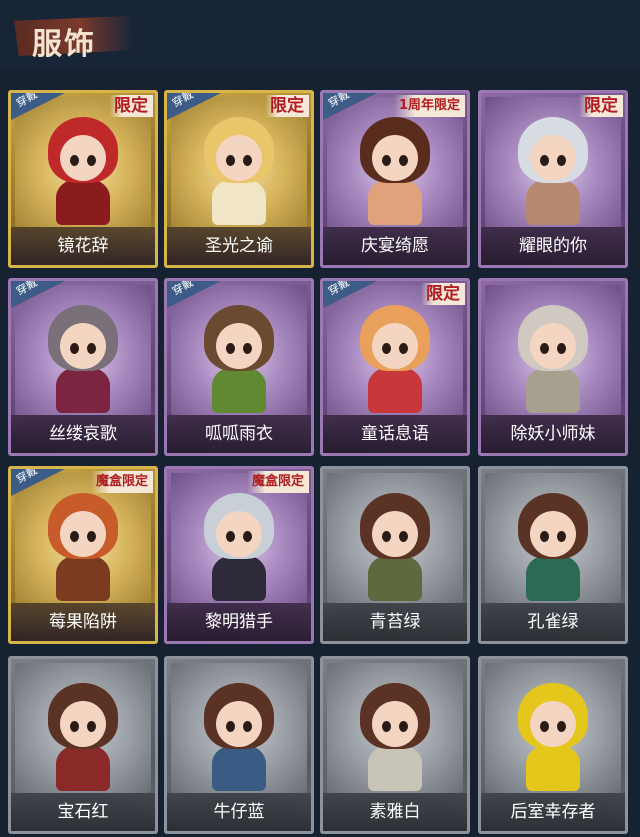 This screenshot has width=640, height=837. I want to click on limited-badge: 1周年限定, so click(429, 106).